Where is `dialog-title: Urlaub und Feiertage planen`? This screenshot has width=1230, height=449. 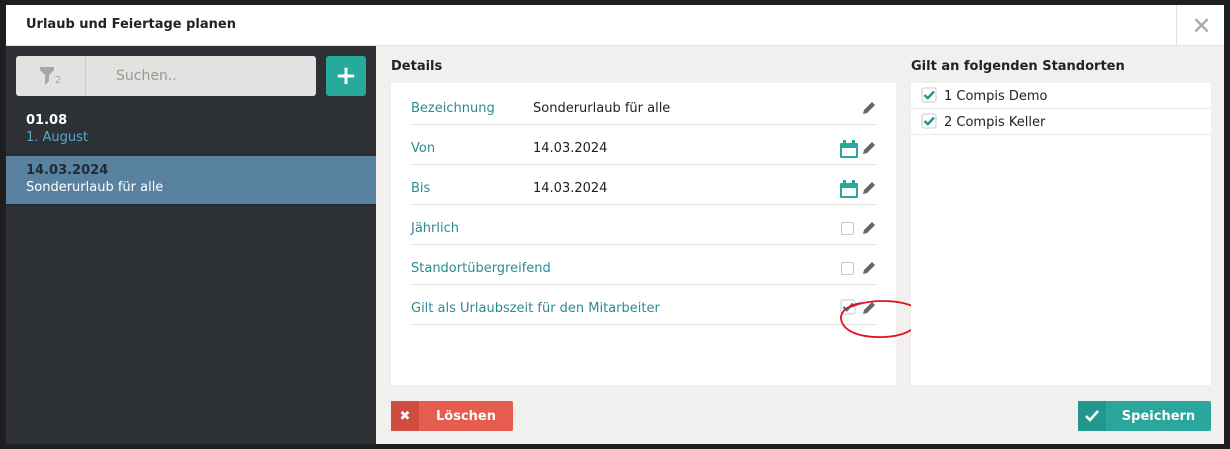 dialog-title: Urlaub und Feiertage planen is located at coordinates (131, 24).